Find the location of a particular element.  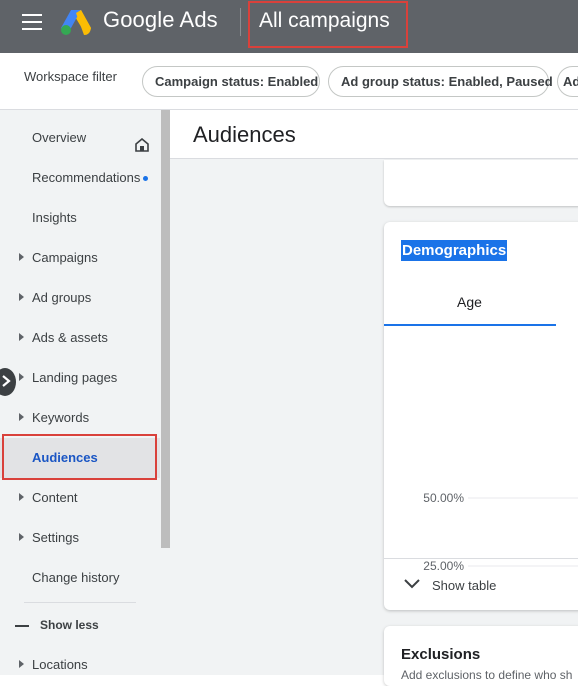

sidebar-item-overview: Overview is located at coordinates (80, 138).